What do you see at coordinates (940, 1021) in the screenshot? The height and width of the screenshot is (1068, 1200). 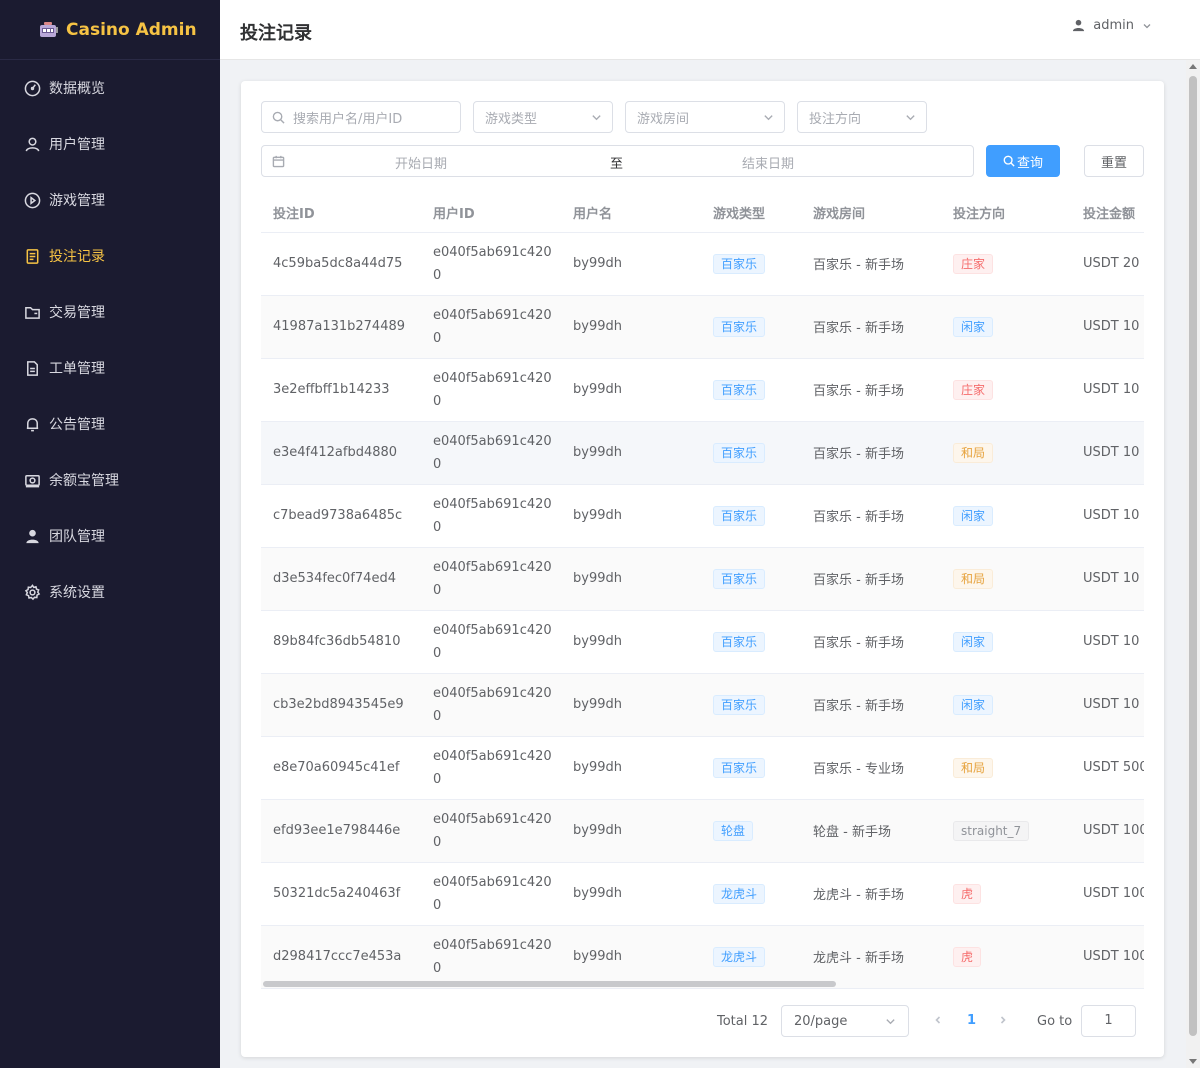 I see `prev-page-button` at bounding box center [940, 1021].